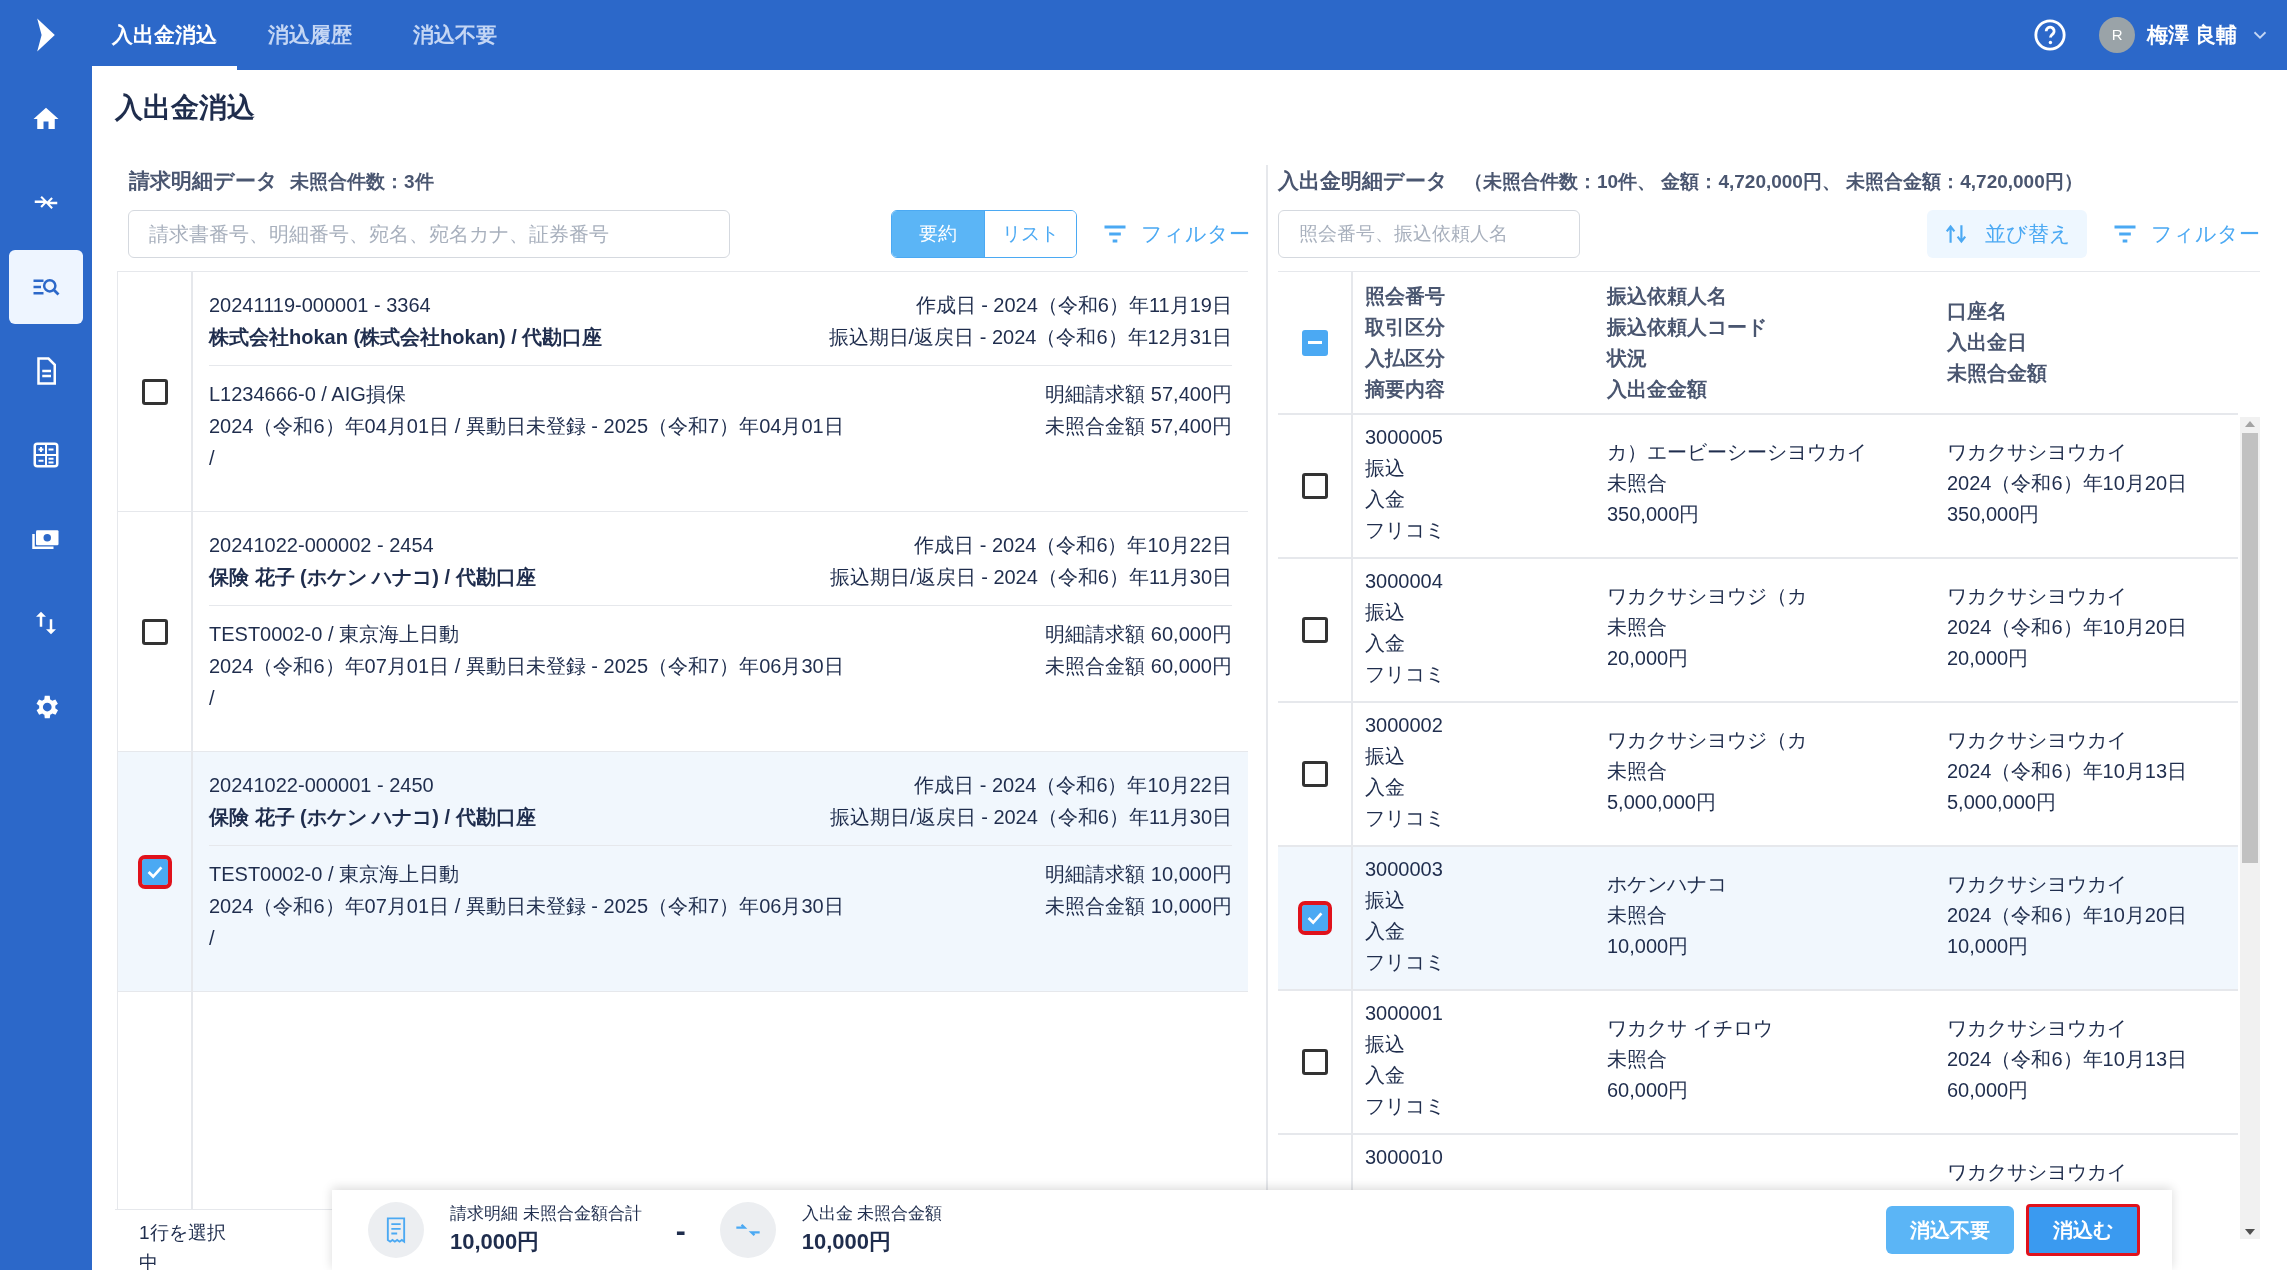  Describe the element at coordinates (1667, 296) in the screenshot. I see `column-header: 振込依頼人名` at that location.